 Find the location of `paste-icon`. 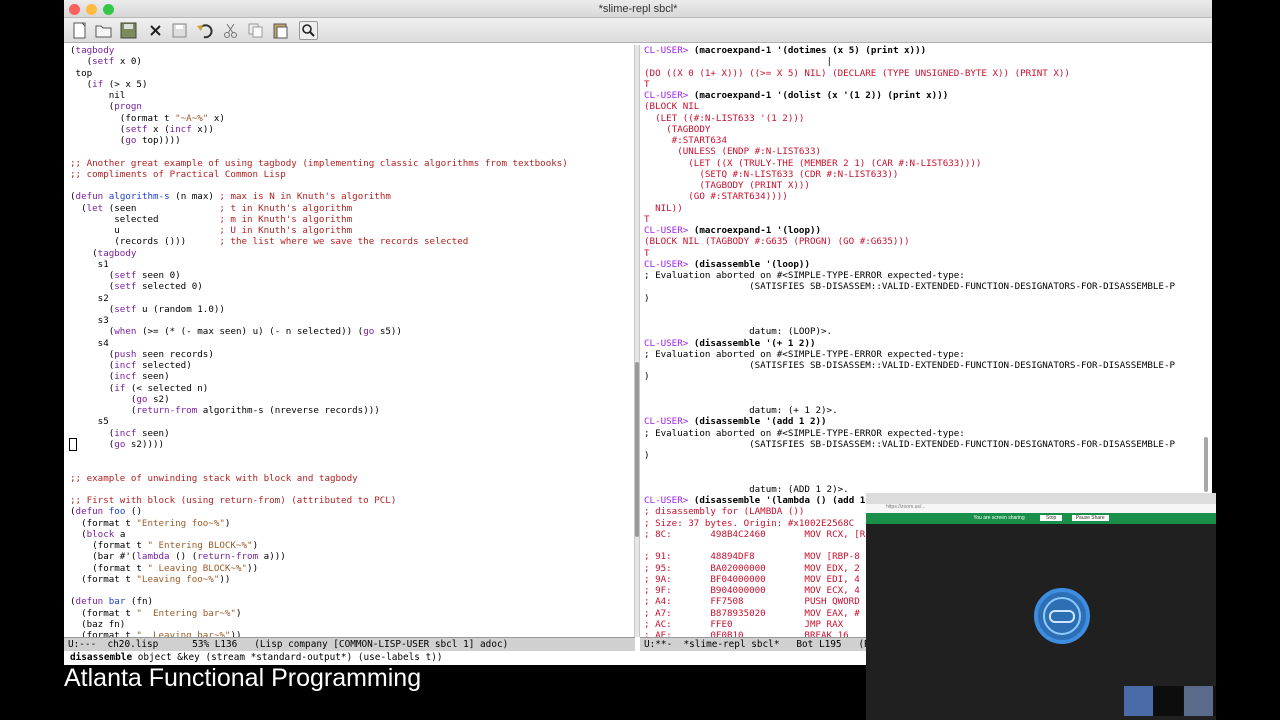

paste-icon is located at coordinates (280, 30).